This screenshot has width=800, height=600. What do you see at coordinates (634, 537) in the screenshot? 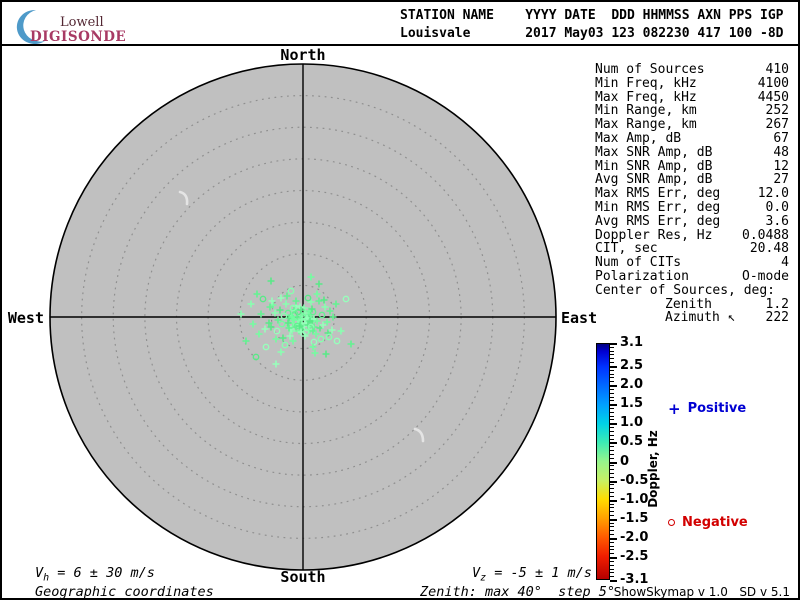
I see `colorbar-tick-label: -2.0` at bounding box center [634, 537].